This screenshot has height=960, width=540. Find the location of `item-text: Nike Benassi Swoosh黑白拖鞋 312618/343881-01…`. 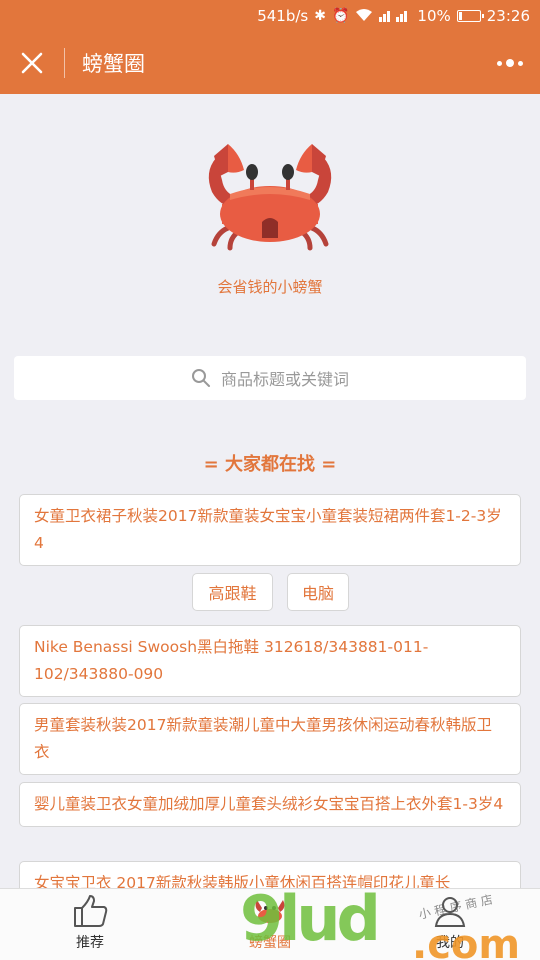

item-text: Nike Benassi Swoosh黑白拖鞋 312618/343881-01… is located at coordinates (231, 660).